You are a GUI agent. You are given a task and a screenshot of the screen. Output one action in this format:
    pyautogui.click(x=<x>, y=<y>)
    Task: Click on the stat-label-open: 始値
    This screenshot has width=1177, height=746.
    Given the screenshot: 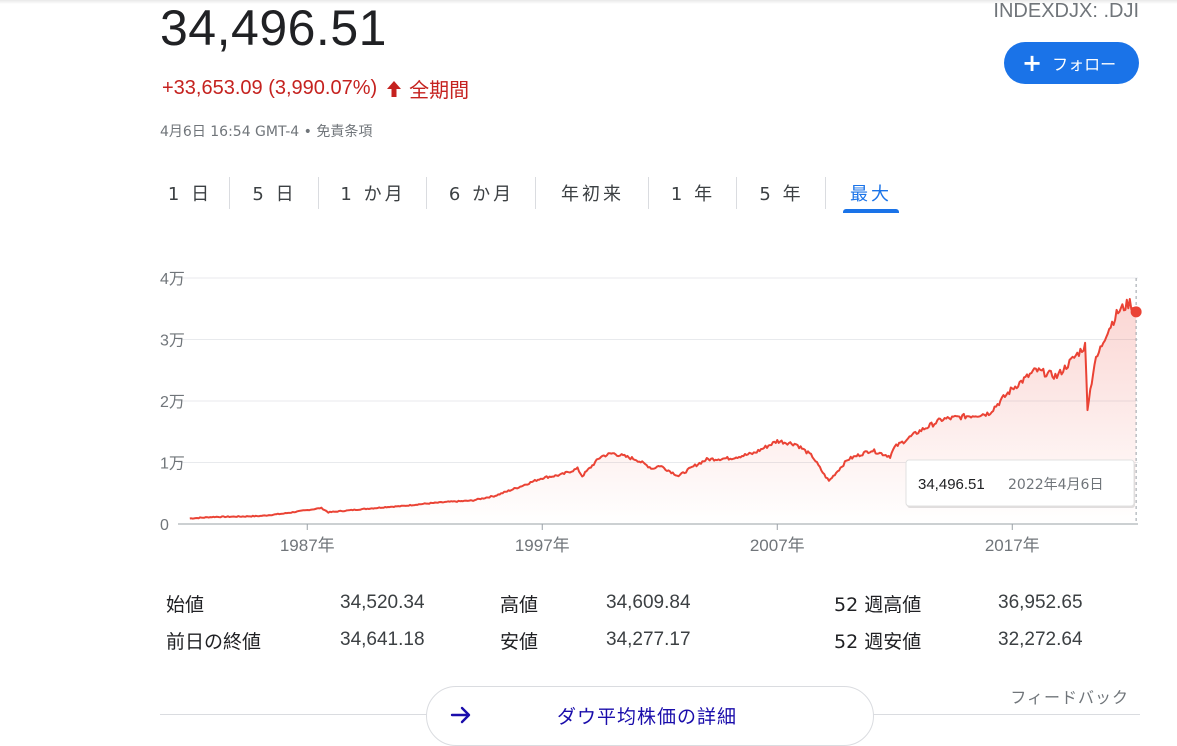 What is the action you would take?
    pyautogui.click(x=185, y=605)
    